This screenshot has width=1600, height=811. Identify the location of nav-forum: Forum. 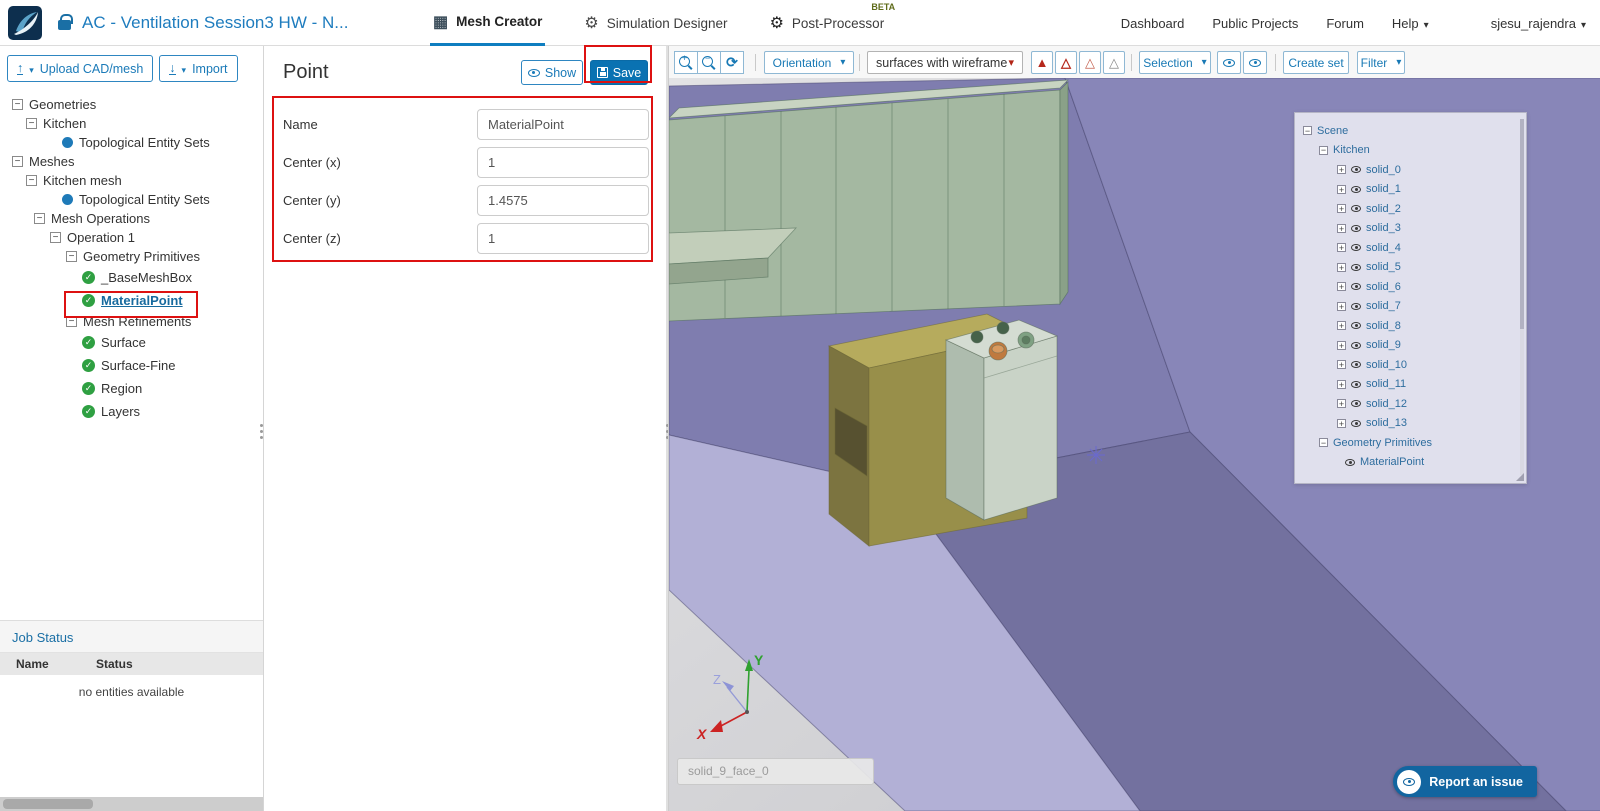
(1345, 23).